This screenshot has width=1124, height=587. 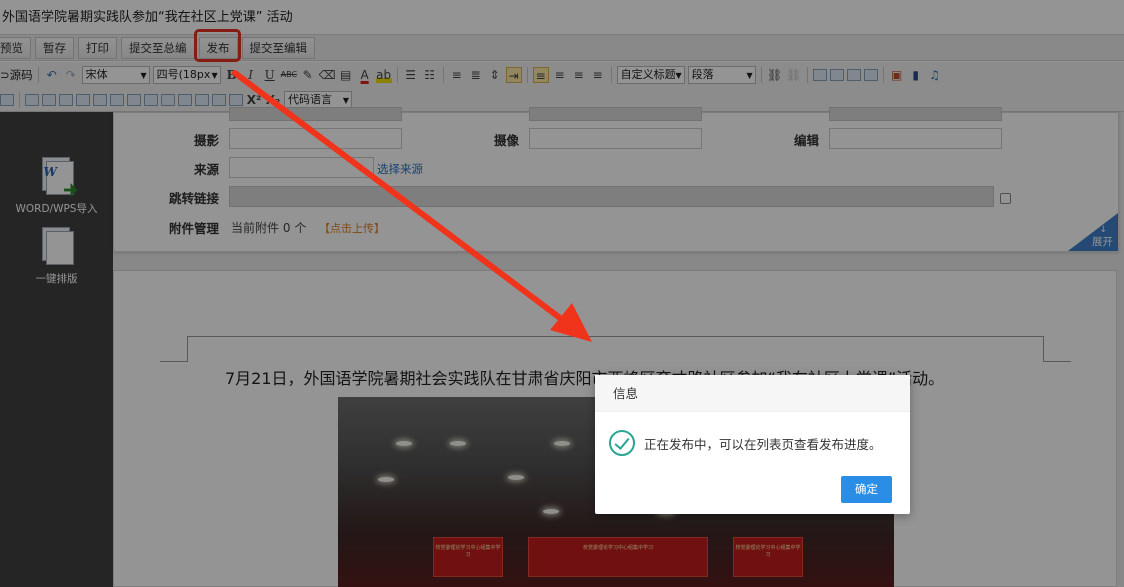 I want to click on paragraph-select: 段落 ▼, so click(x=721, y=75).